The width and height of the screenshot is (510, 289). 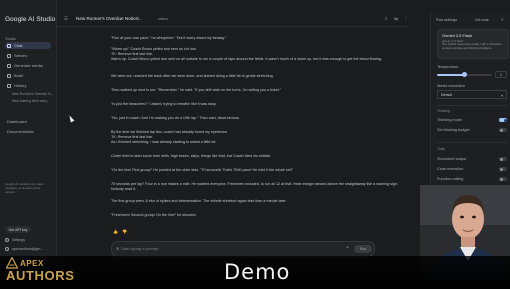 I want to click on close-icon: ×, so click(x=502, y=19).